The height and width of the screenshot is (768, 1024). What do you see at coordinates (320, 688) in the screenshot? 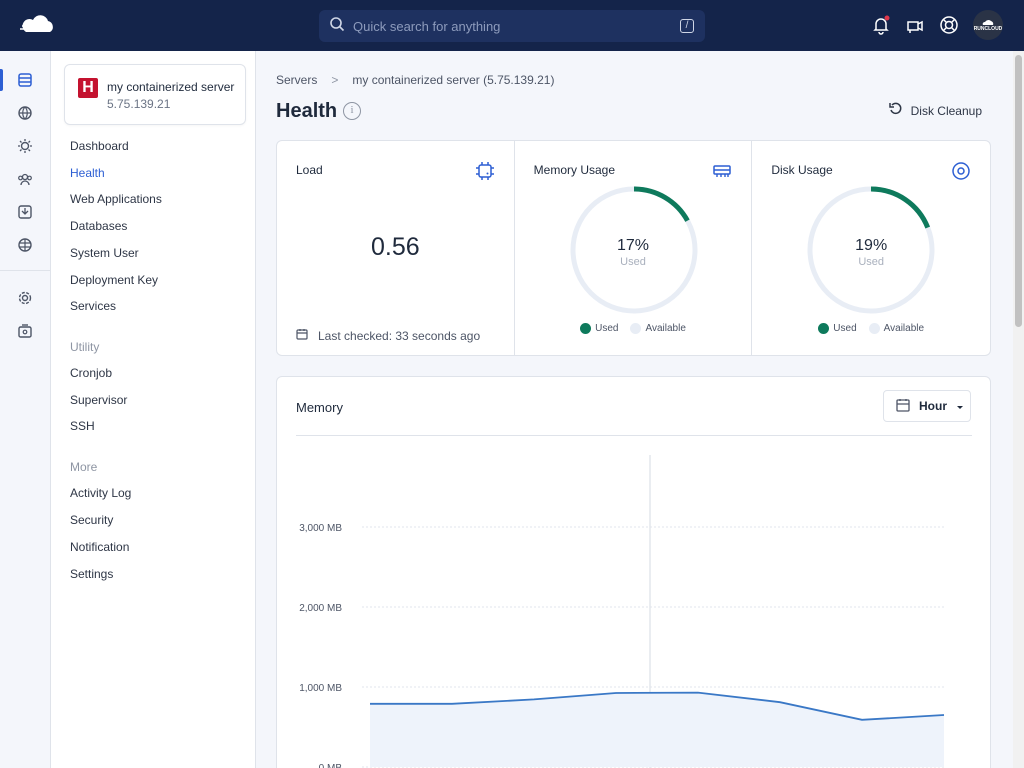
I see `chart-y-tick-label: 1,000 MB` at bounding box center [320, 688].